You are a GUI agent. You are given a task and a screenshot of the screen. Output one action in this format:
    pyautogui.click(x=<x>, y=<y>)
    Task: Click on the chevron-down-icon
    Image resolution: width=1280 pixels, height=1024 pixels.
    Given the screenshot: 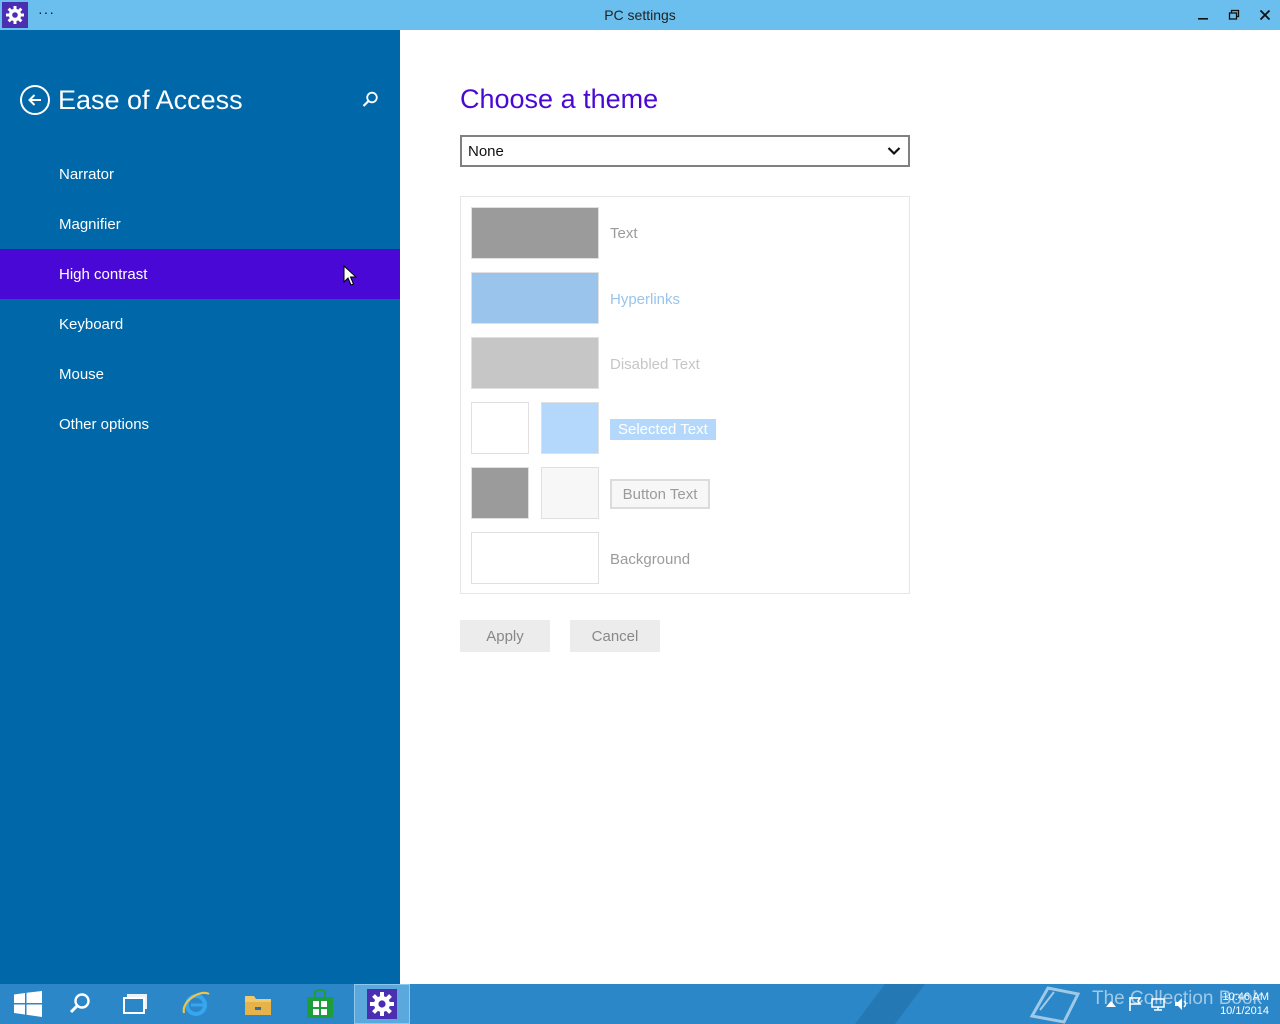 What is the action you would take?
    pyautogui.click(x=894, y=151)
    